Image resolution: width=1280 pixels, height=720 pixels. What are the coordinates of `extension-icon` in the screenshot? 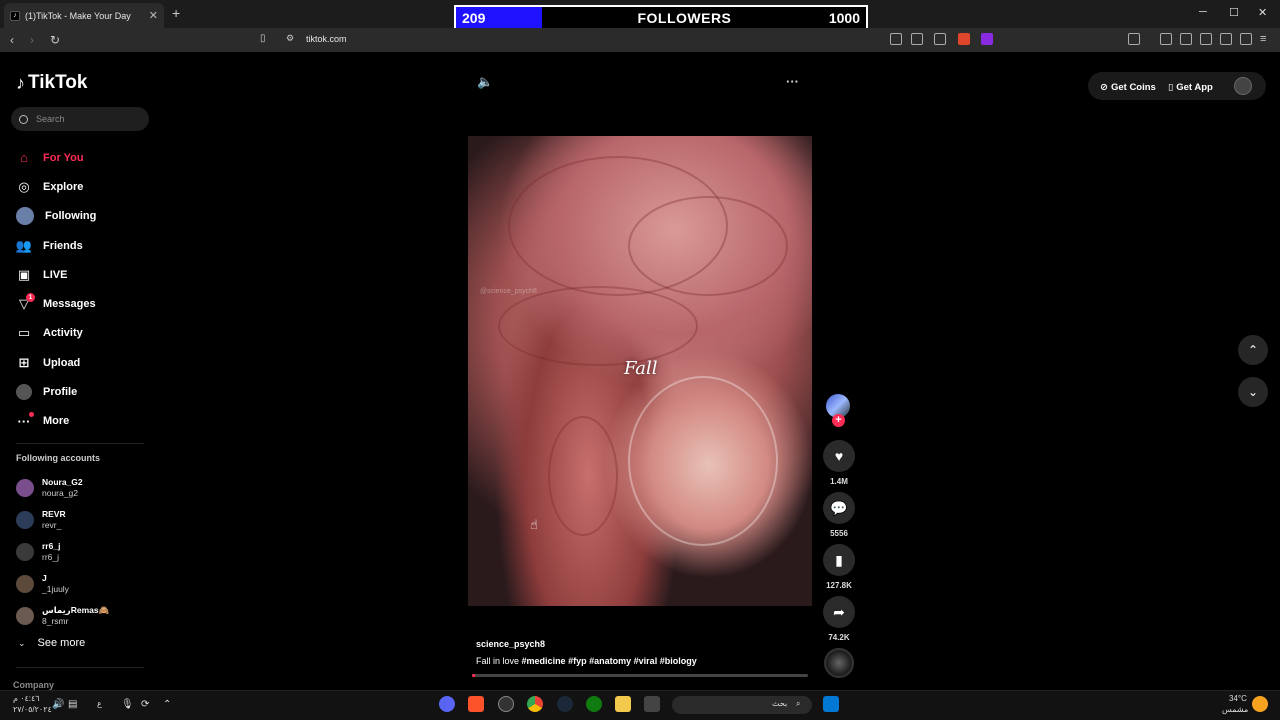 It's located at (896, 39).